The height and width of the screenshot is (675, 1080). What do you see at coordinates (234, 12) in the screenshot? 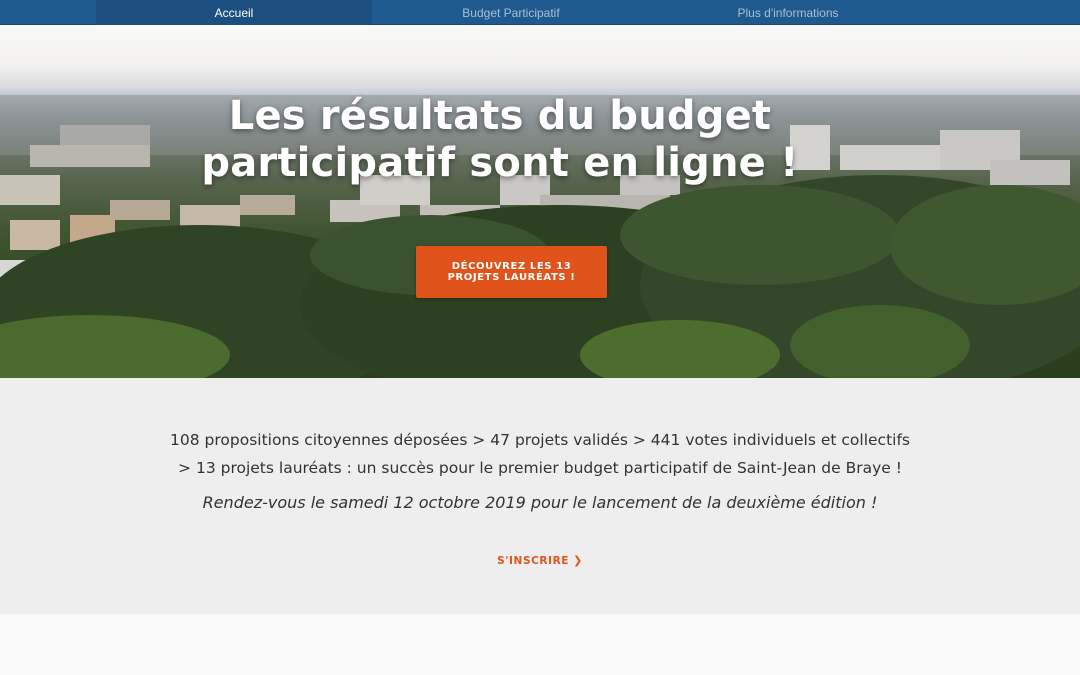
I see `nav-item-accueil: Accueil` at bounding box center [234, 12].